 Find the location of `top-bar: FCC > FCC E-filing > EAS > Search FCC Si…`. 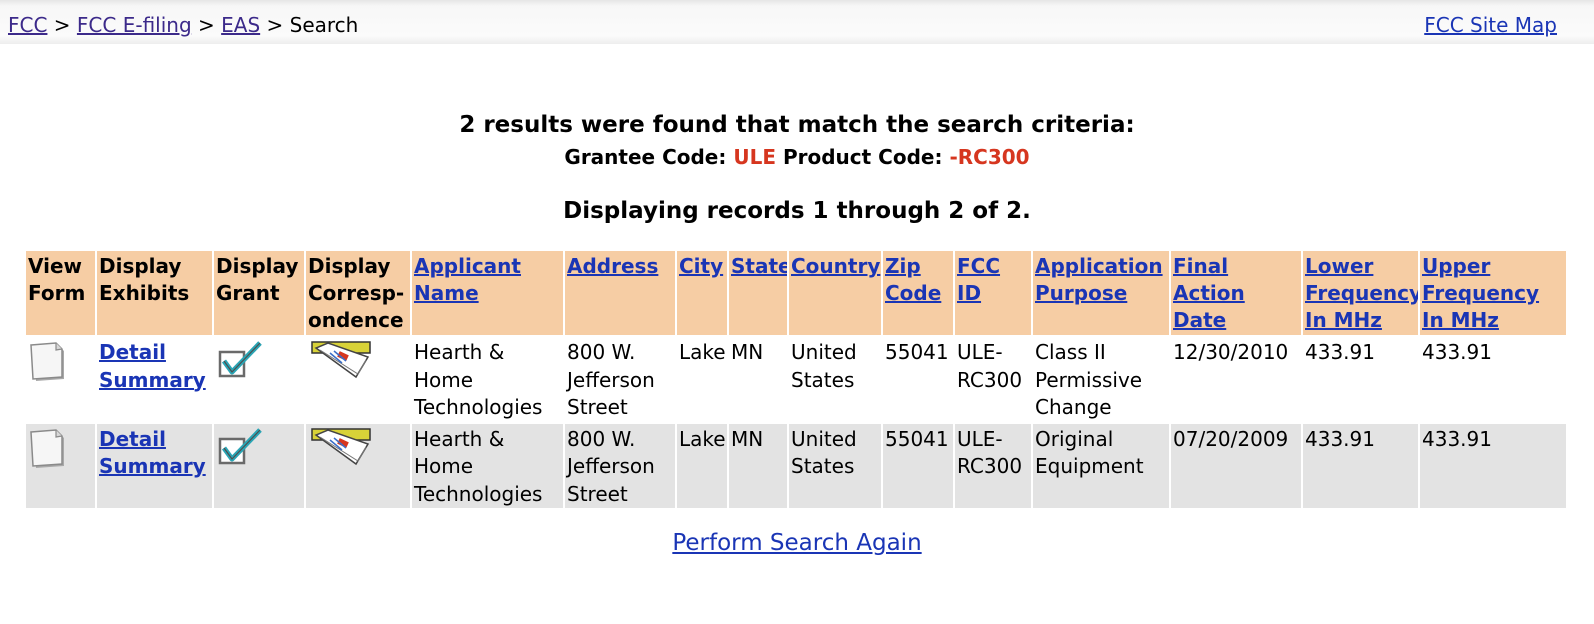

top-bar: FCC > FCC E-filing > EAS > Search FCC Si… is located at coordinates (797, 22).